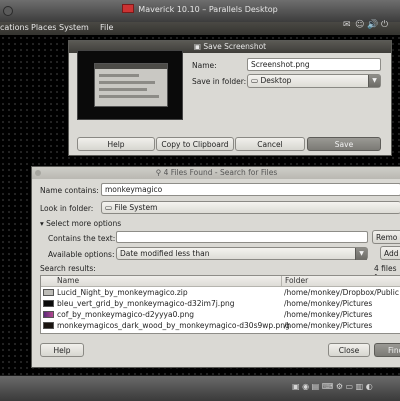  What do you see at coordinates (242, 237) in the screenshot?
I see `contains-text-input` at bounding box center [242, 237].